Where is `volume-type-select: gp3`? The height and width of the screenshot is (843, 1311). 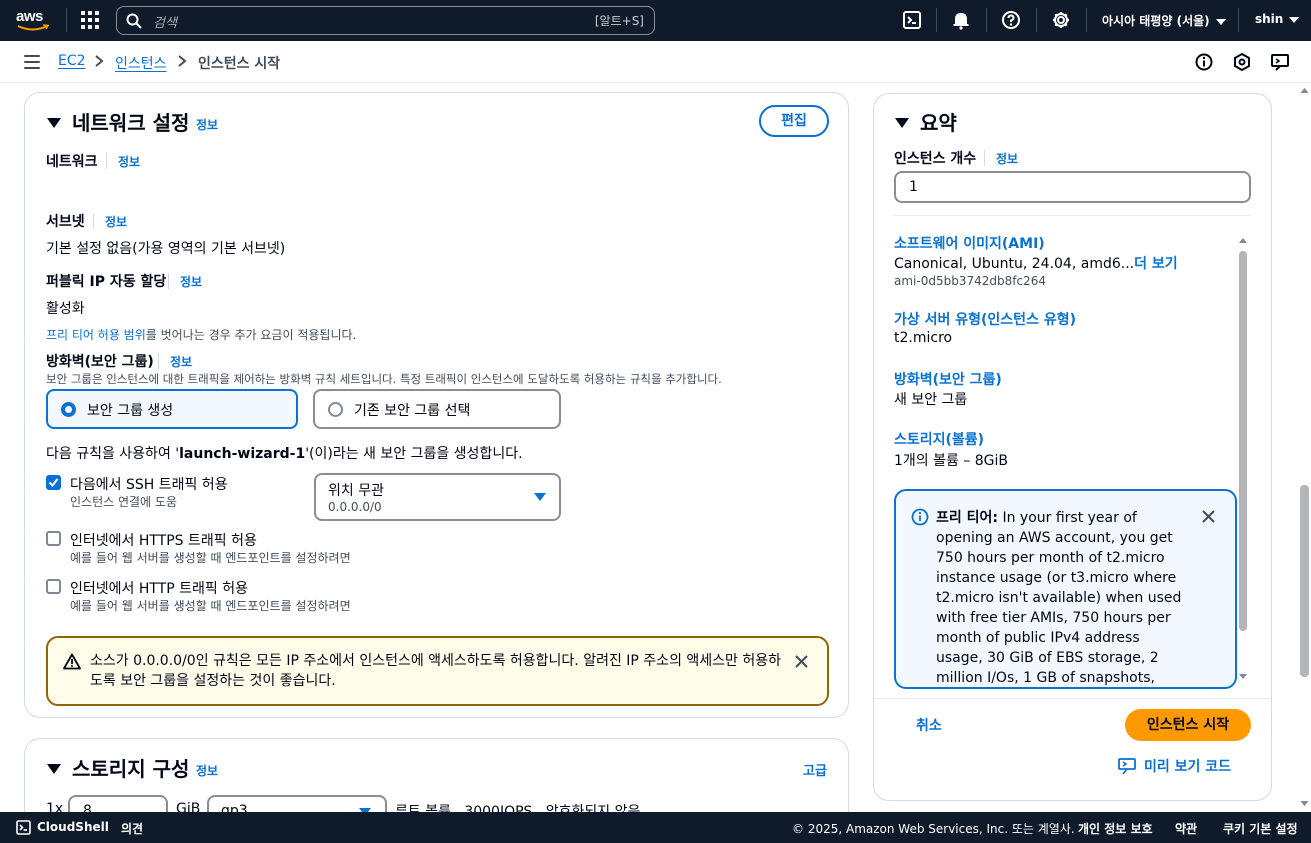
volume-type-select: gp3 is located at coordinates (297, 803).